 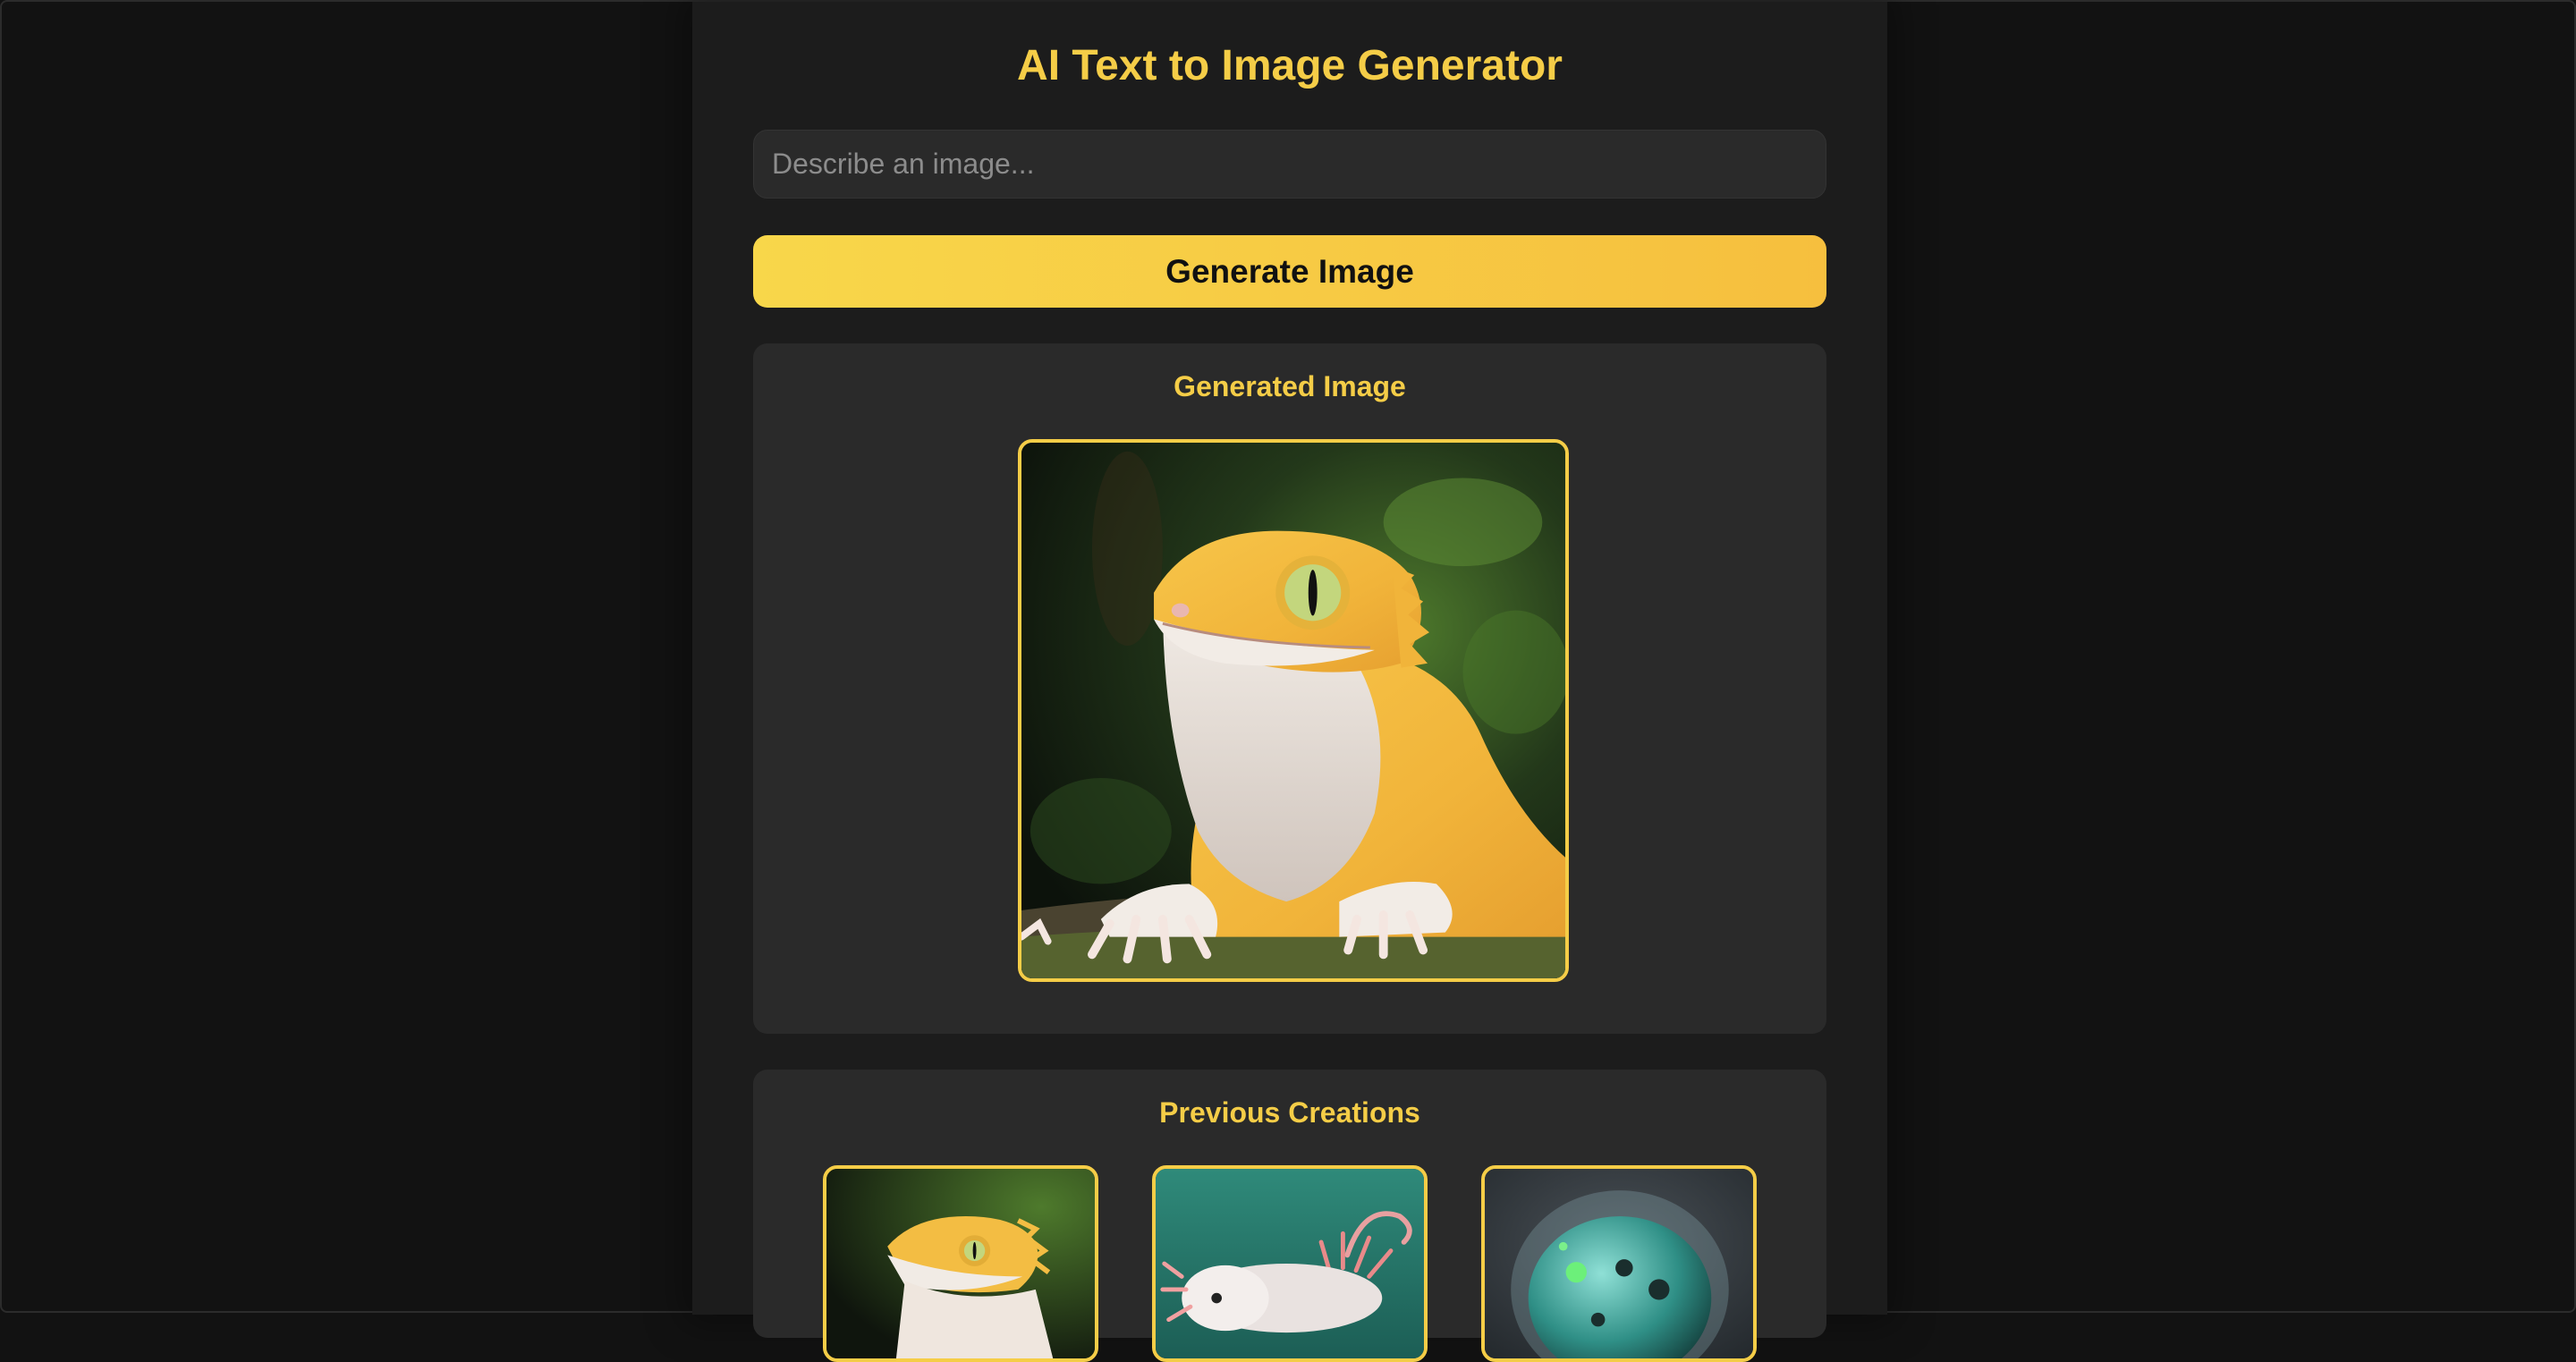 I want to click on generated-image, so click(x=1293, y=710).